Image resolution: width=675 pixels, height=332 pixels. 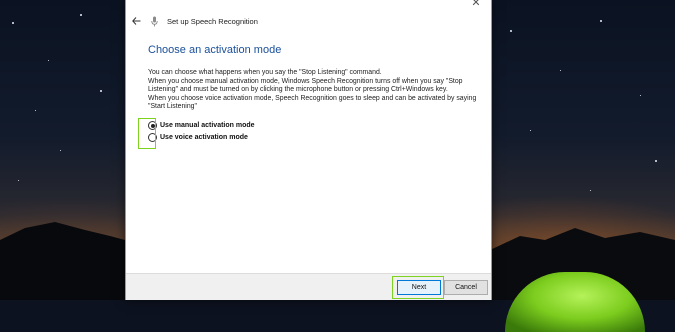 I want to click on close-button: ✕, so click(x=476, y=4).